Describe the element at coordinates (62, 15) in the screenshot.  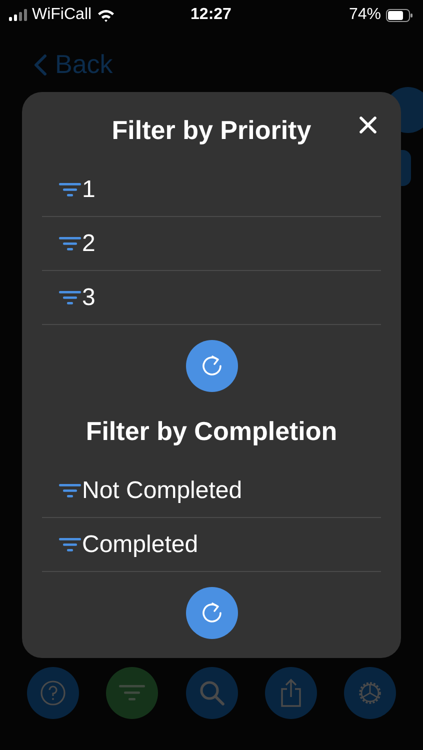
I see `carrier-name: WiFiCall` at that location.